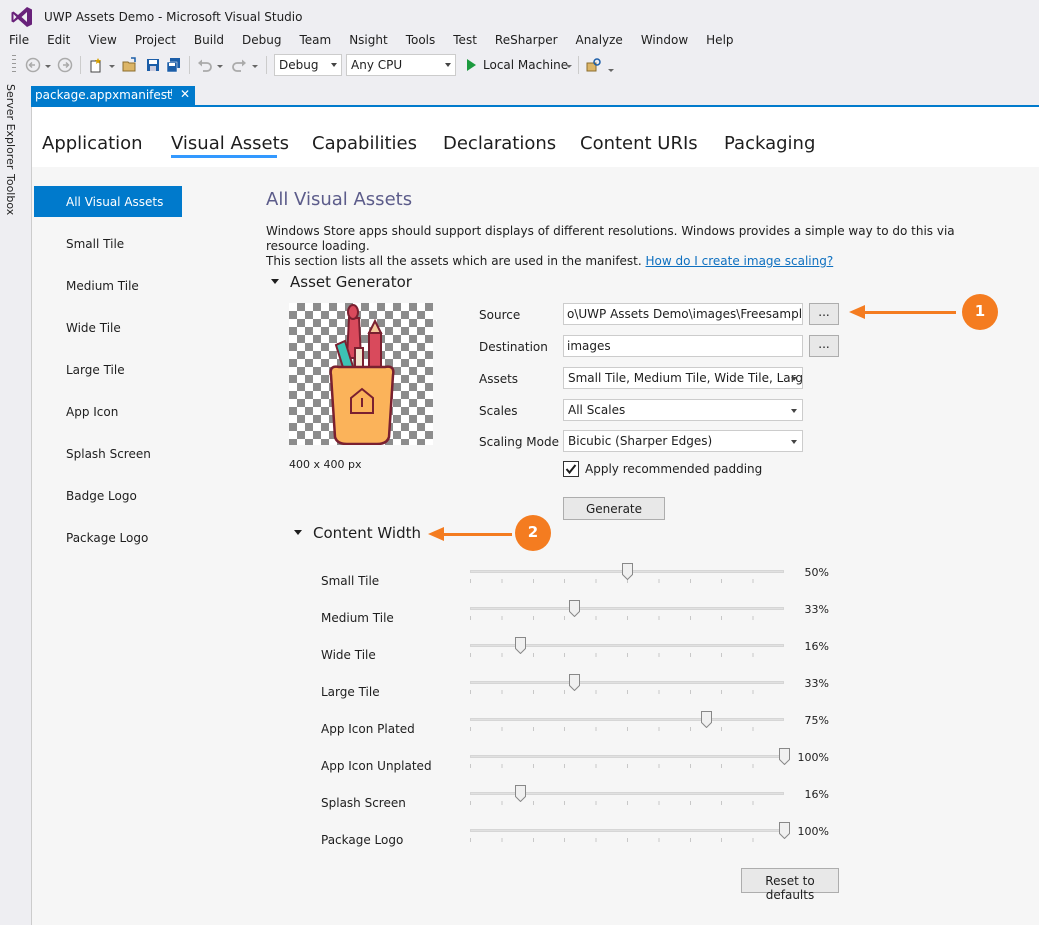  What do you see at coordinates (683, 314) in the screenshot?
I see `source-input: o\UWP Assets Demo\images\Freesample.svg` at bounding box center [683, 314].